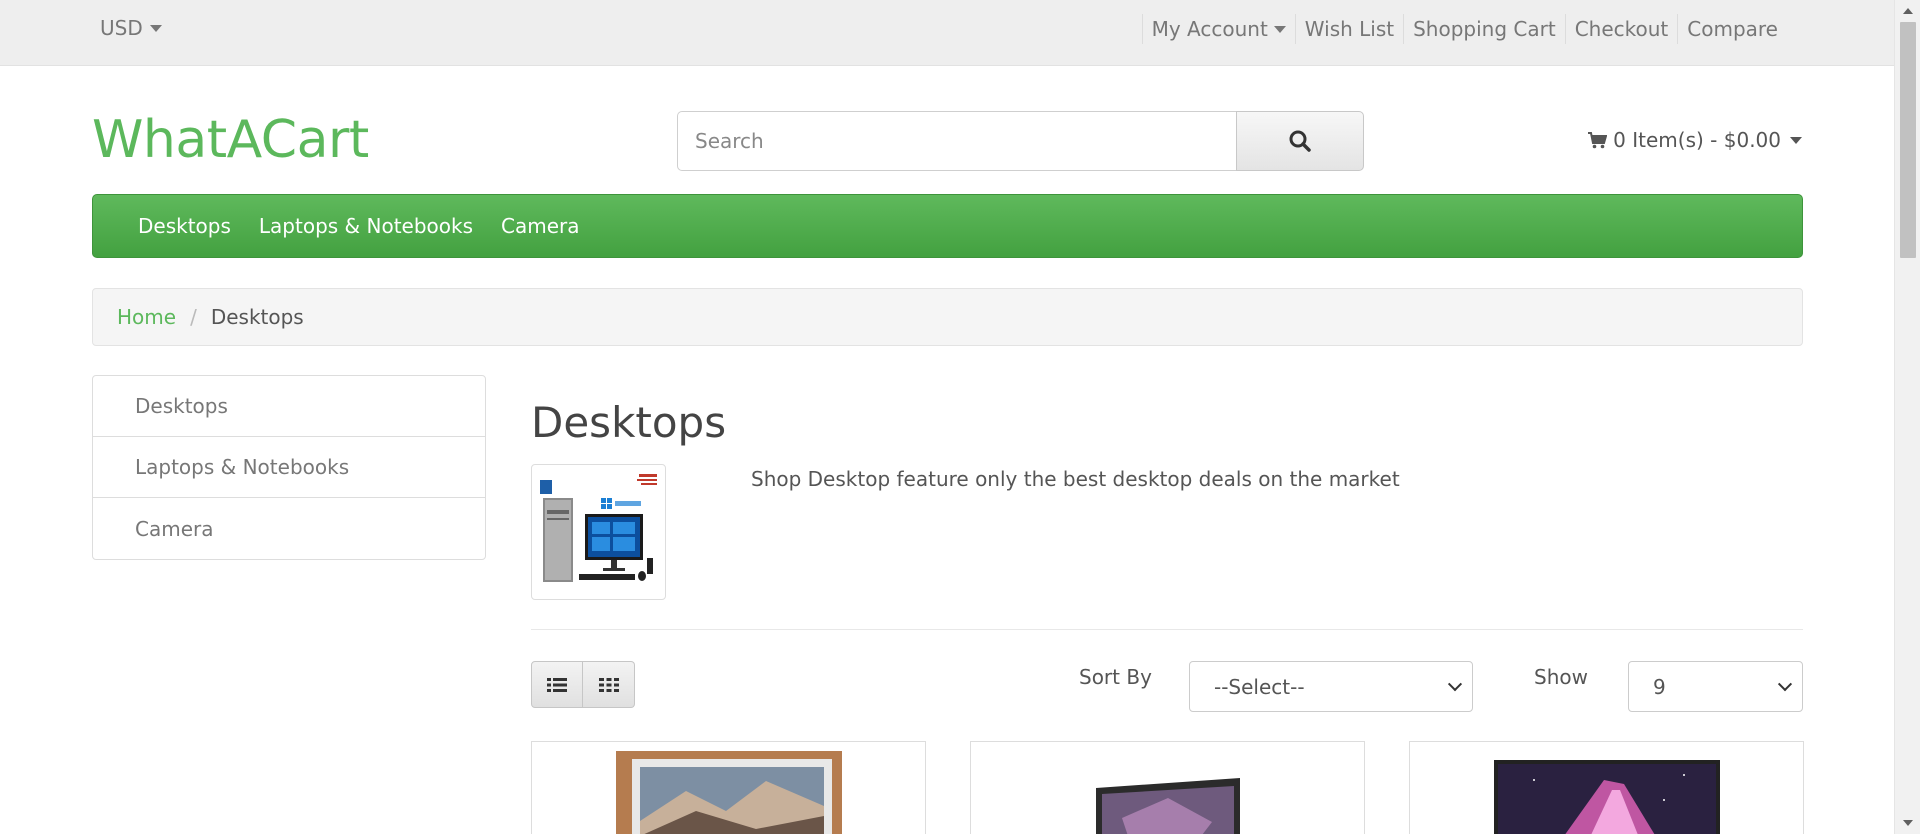 The height and width of the screenshot is (834, 1920). What do you see at coordinates (947, 226) in the screenshot?
I see `main-menu: Desktops Laptops & Notebooks Camera` at bounding box center [947, 226].